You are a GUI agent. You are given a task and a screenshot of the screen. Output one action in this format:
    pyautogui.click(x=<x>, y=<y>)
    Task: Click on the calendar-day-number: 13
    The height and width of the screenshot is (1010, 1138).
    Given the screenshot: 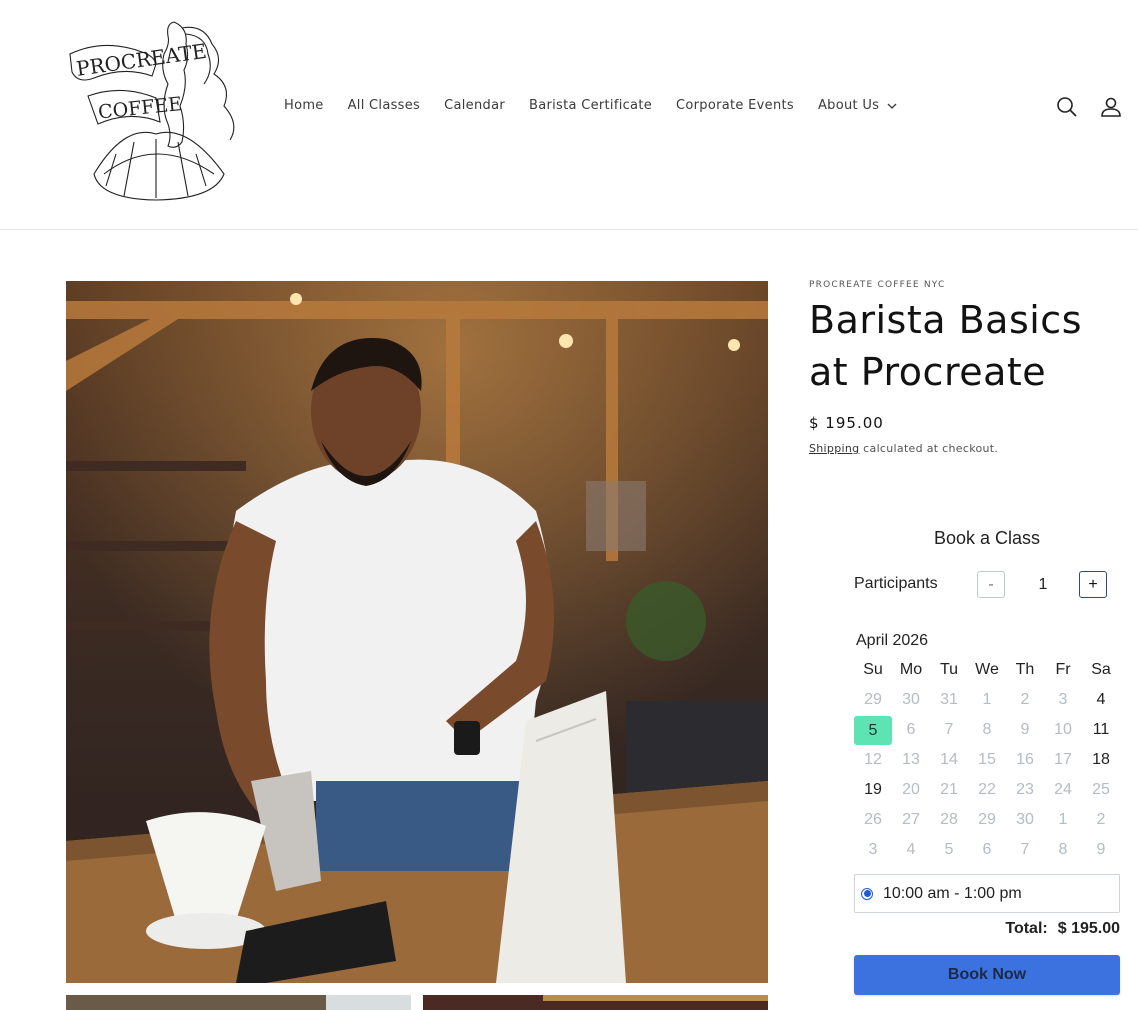 What is the action you would take?
    pyautogui.click(x=911, y=759)
    